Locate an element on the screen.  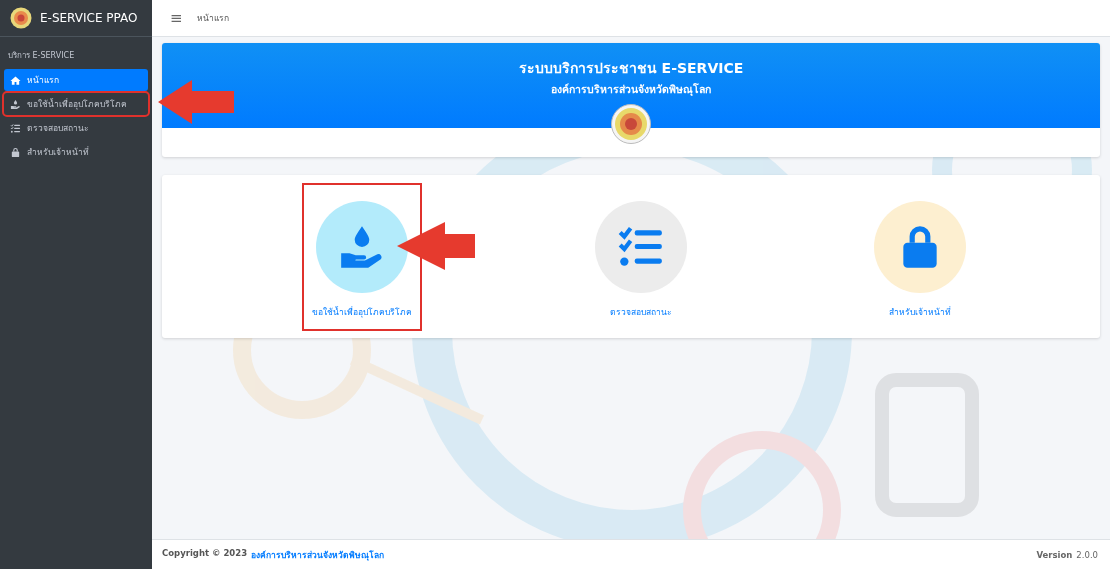
checklist-icon is located at coordinates (15, 128).